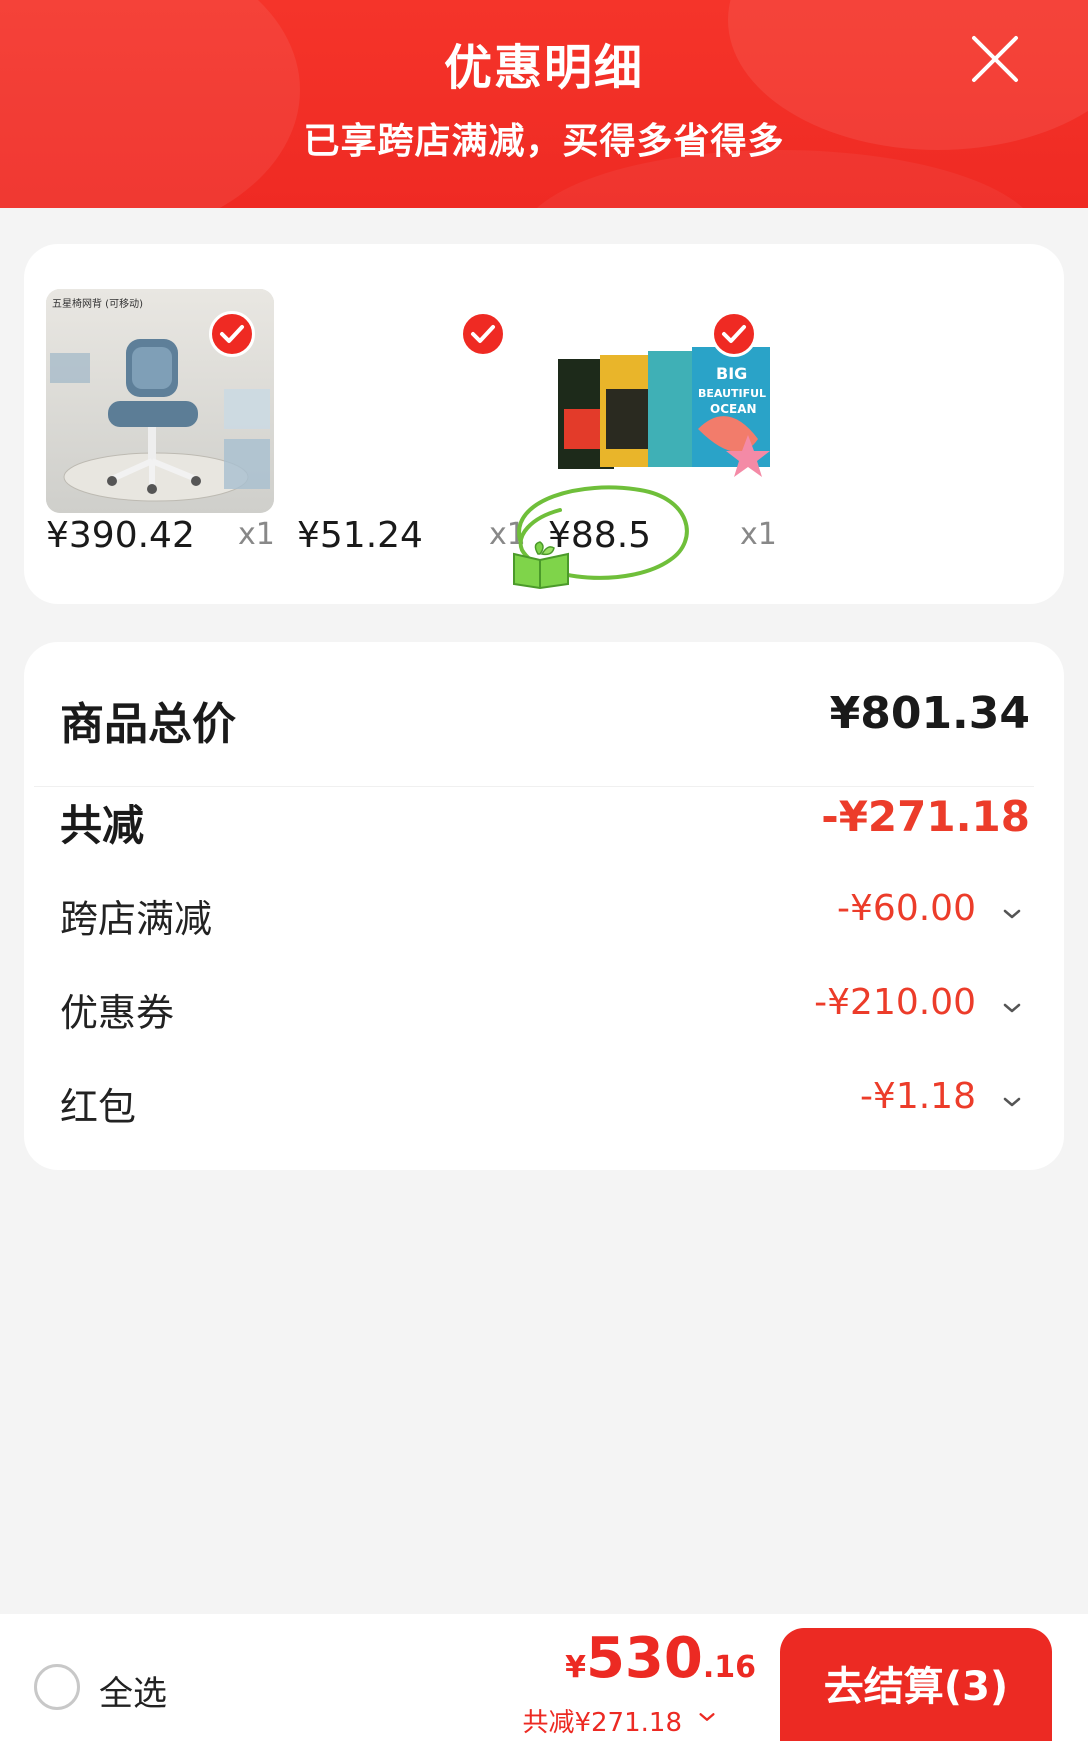 The height and width of the screenshot is (1741, 1088). I want to click on discount-value: -¥210.00, so click(895, 1002).